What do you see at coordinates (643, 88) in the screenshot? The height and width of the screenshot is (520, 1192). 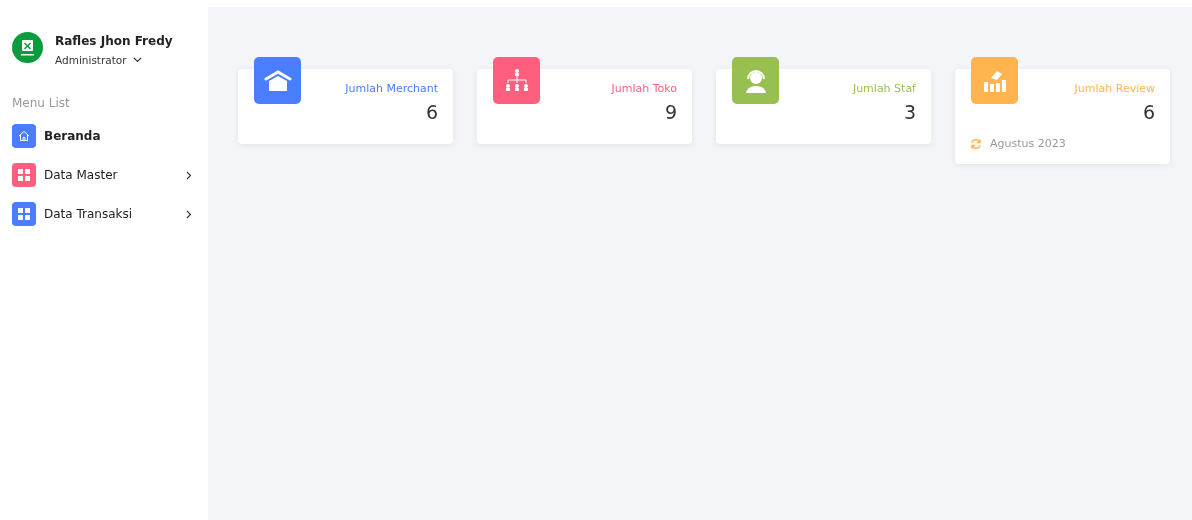 I see `stat-label: Jumlah Toko` at bounding box center [643, 88].